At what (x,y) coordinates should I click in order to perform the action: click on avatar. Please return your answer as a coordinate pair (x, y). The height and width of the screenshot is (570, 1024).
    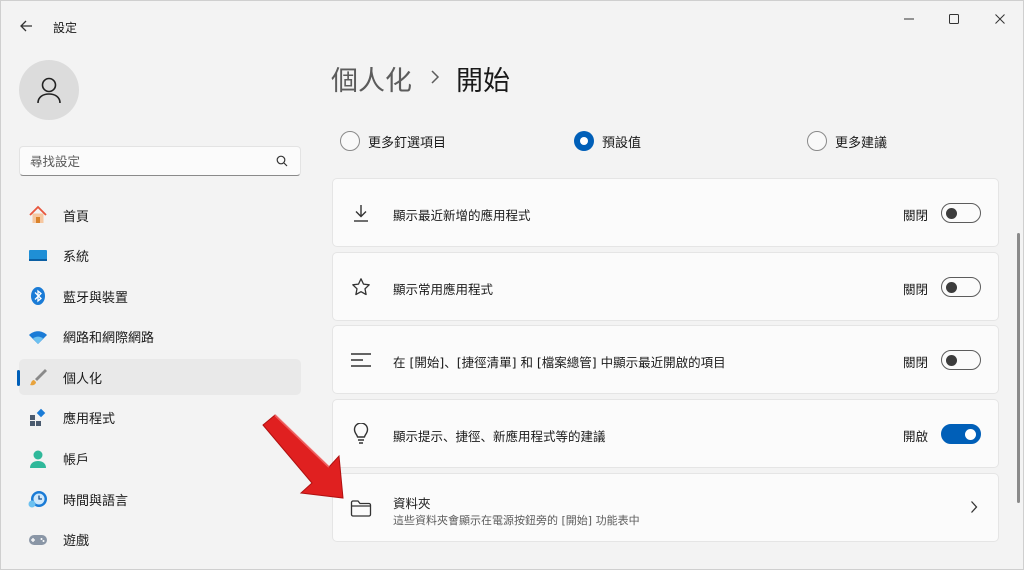
    Looking at the image, I should click on (49, 90).